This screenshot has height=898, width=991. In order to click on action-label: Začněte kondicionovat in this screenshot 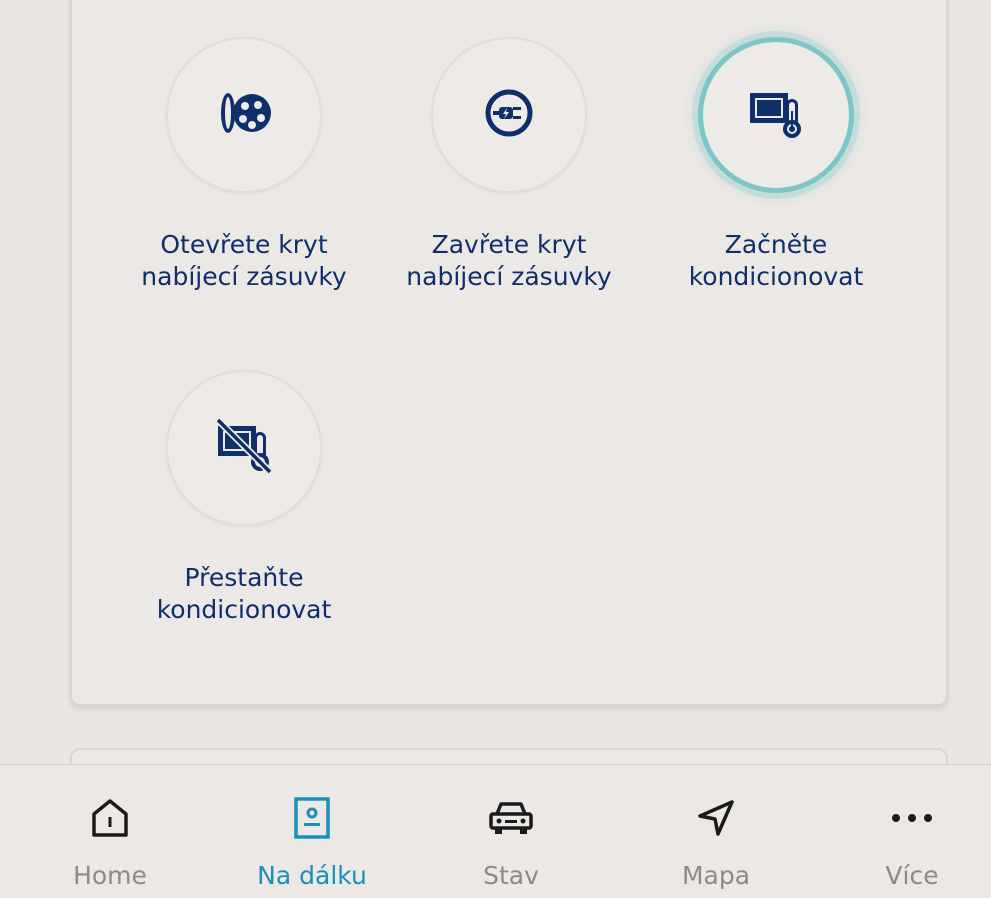, I will do `click(776, 260)`.